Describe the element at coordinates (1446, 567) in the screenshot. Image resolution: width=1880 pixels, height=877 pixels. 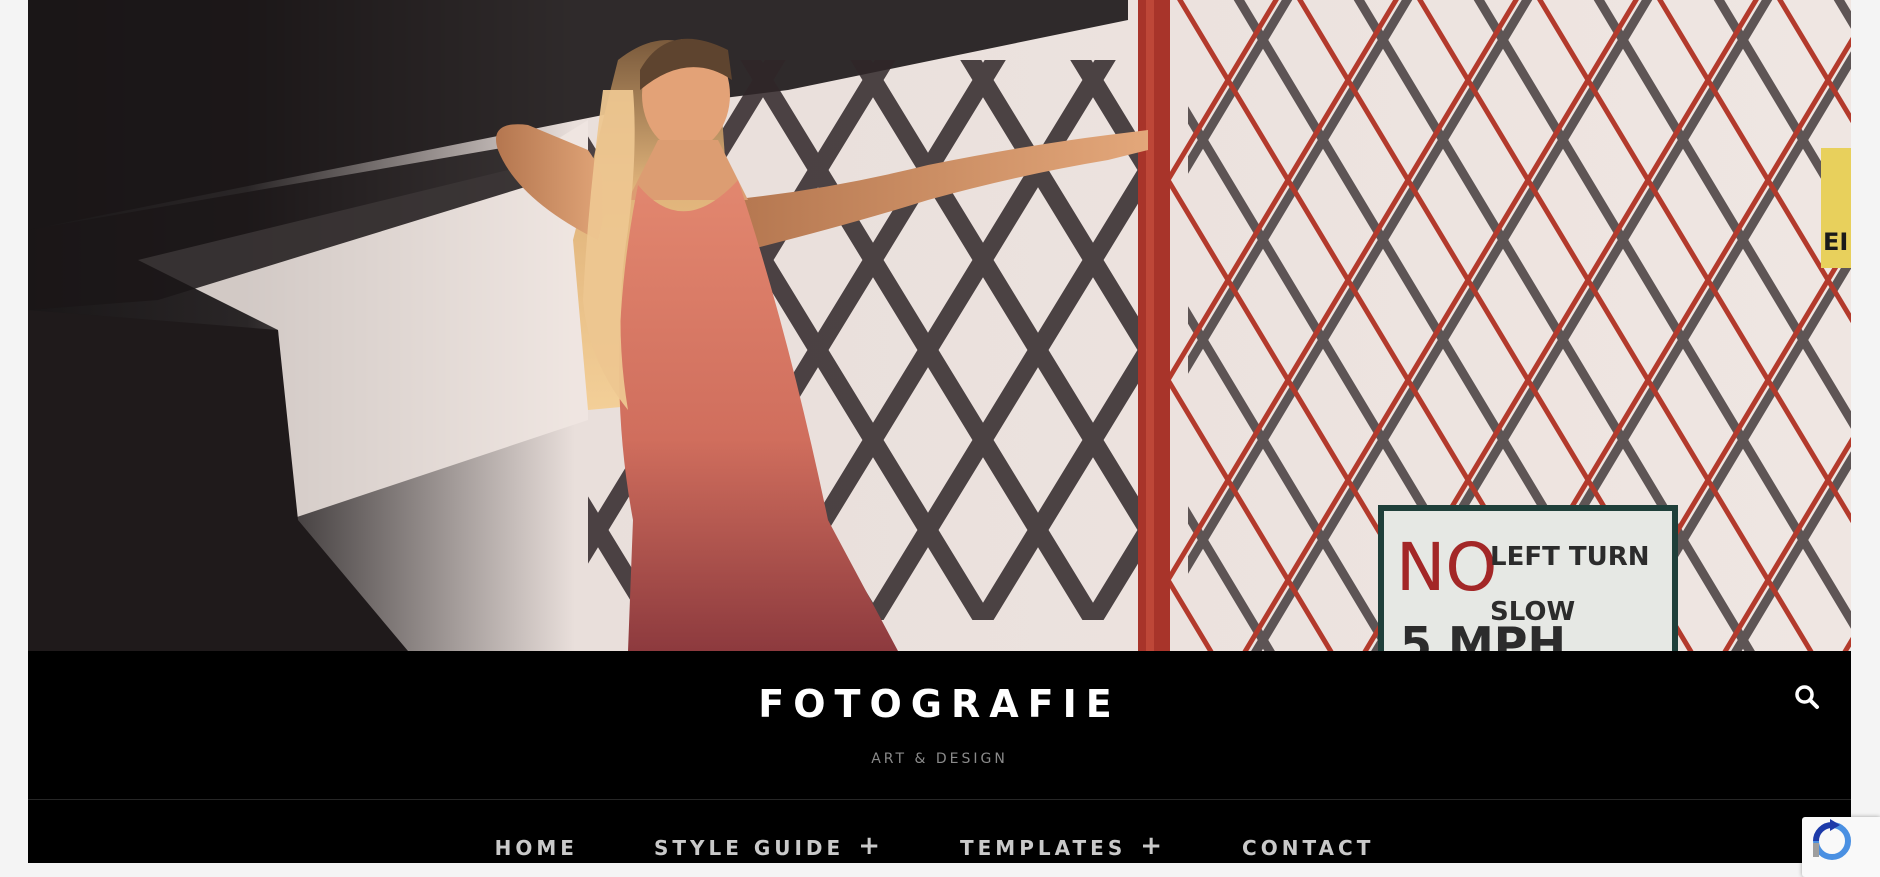
I see `svg-text: NO` at that location.